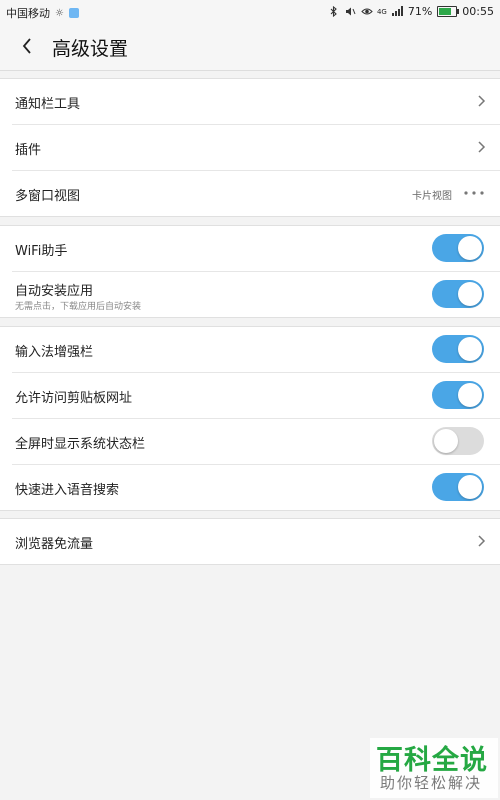 Image resolution: width=500 pixels, height=800 pixels. What do you see at coordinates (74, 13) in the screenshot?
I see `app-notification-icon` at bounding box center [74, 13].